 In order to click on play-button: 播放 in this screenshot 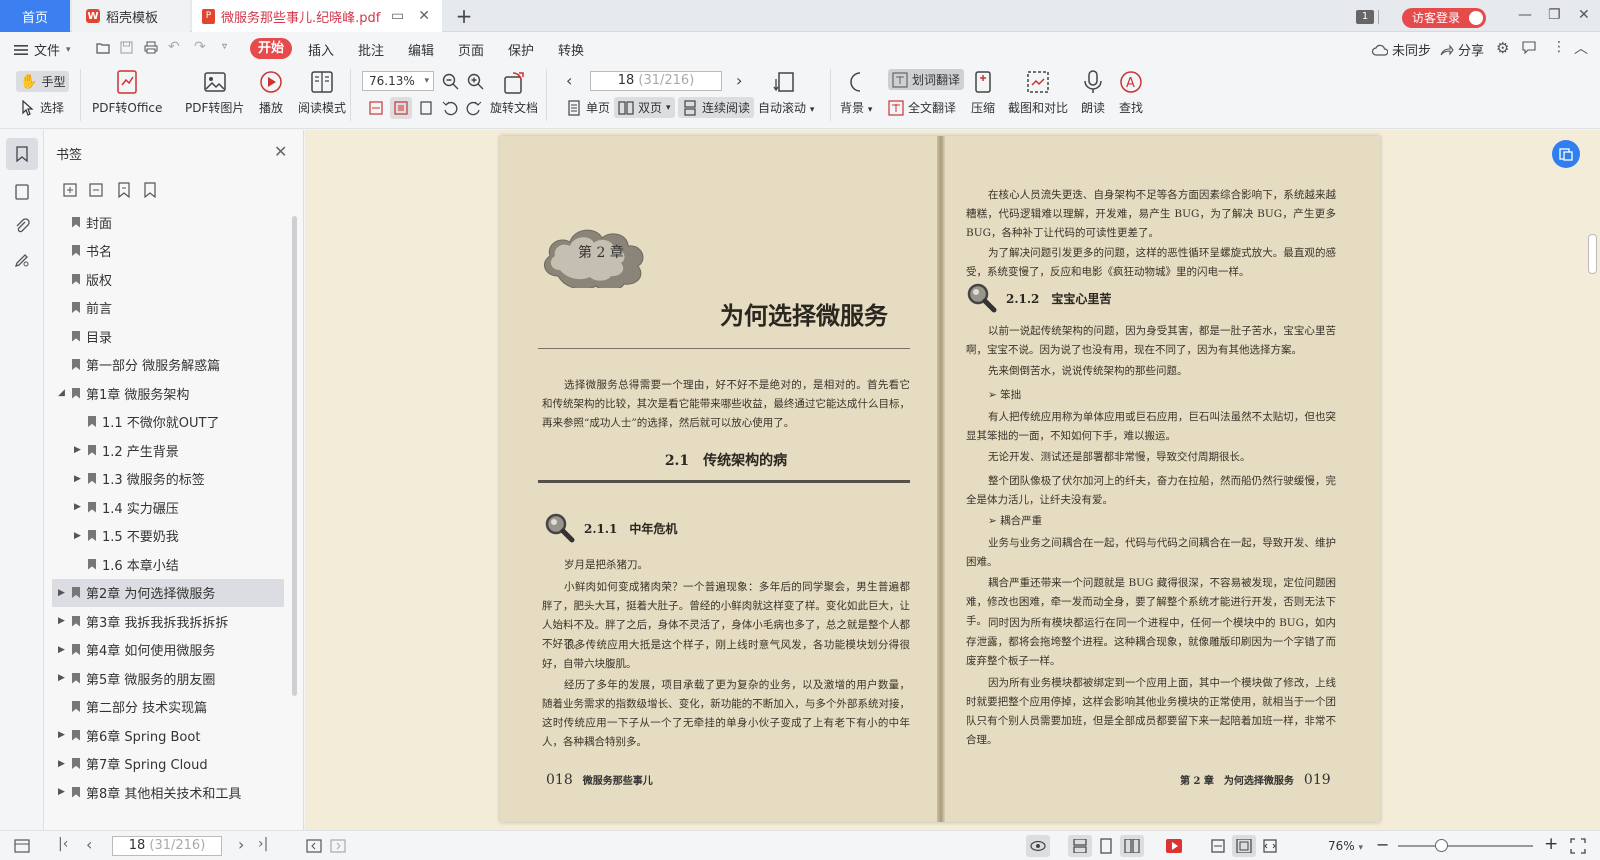, I will do `click(271, 92)`.